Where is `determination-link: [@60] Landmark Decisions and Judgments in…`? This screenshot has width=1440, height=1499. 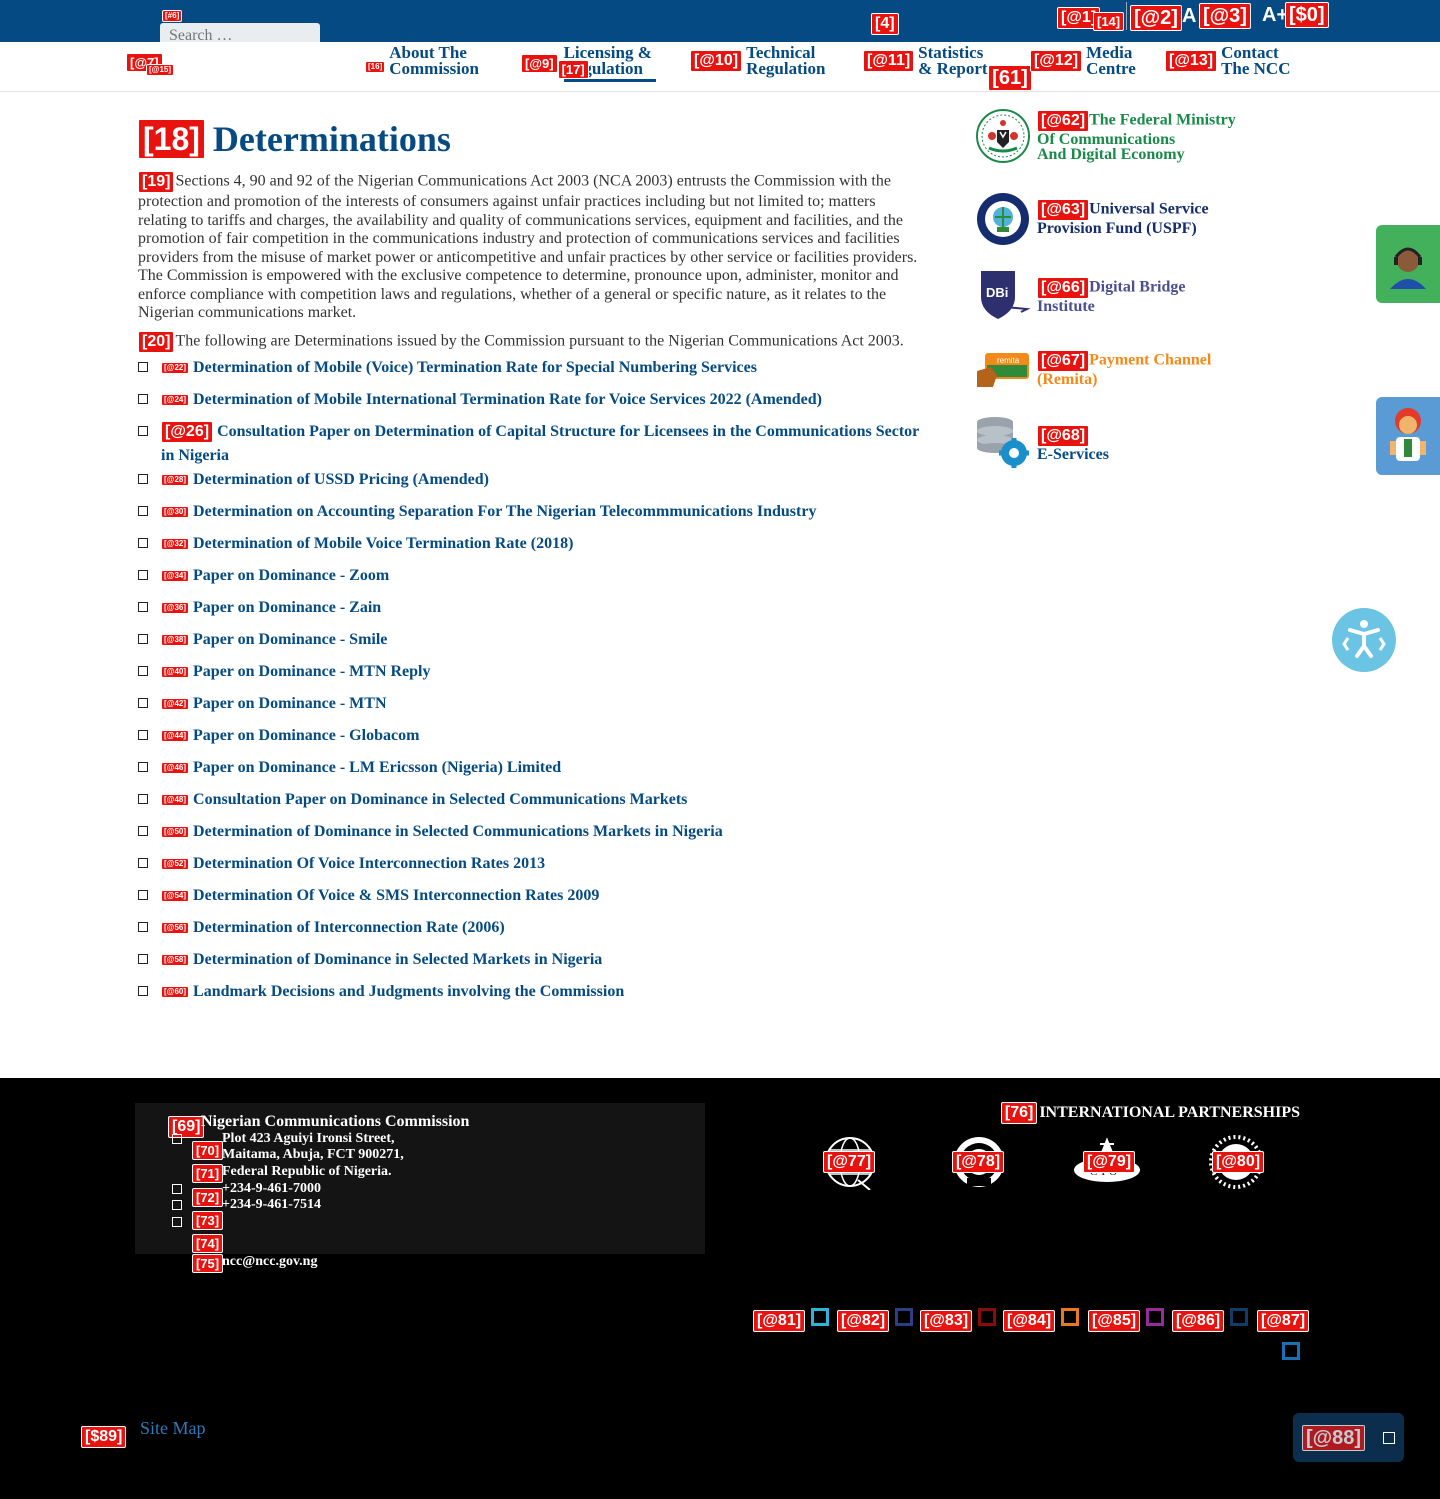
determination-link: [@60] Landmark Decisions and Judgments in… is located at coordinates (392, 992).